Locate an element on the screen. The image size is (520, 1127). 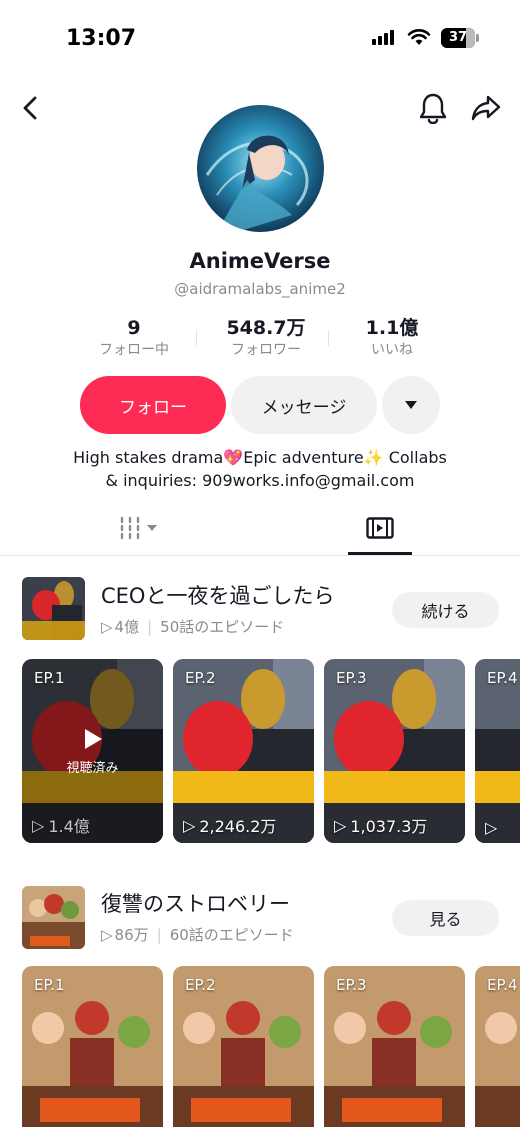
stat-label: フォロー中 is located at coordinates (134, 350).